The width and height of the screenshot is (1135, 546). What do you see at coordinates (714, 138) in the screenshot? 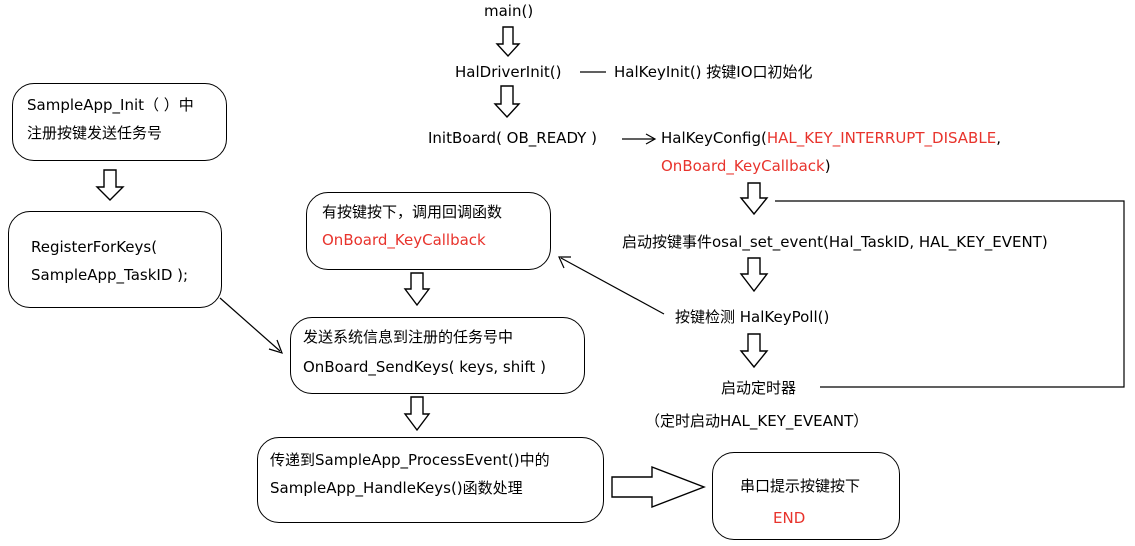
I see `hal-key-config-prefix: HalKeyConfig(` at bounding box center [714, 138].